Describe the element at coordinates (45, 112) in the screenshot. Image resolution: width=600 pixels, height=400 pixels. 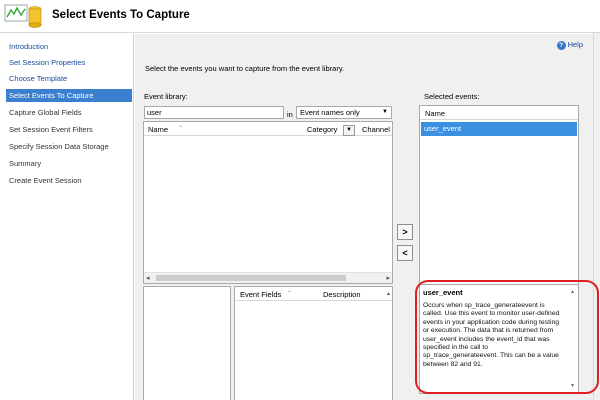
I see `sidebar-item-capture-global-fields: Capture Global Fields` at that location.